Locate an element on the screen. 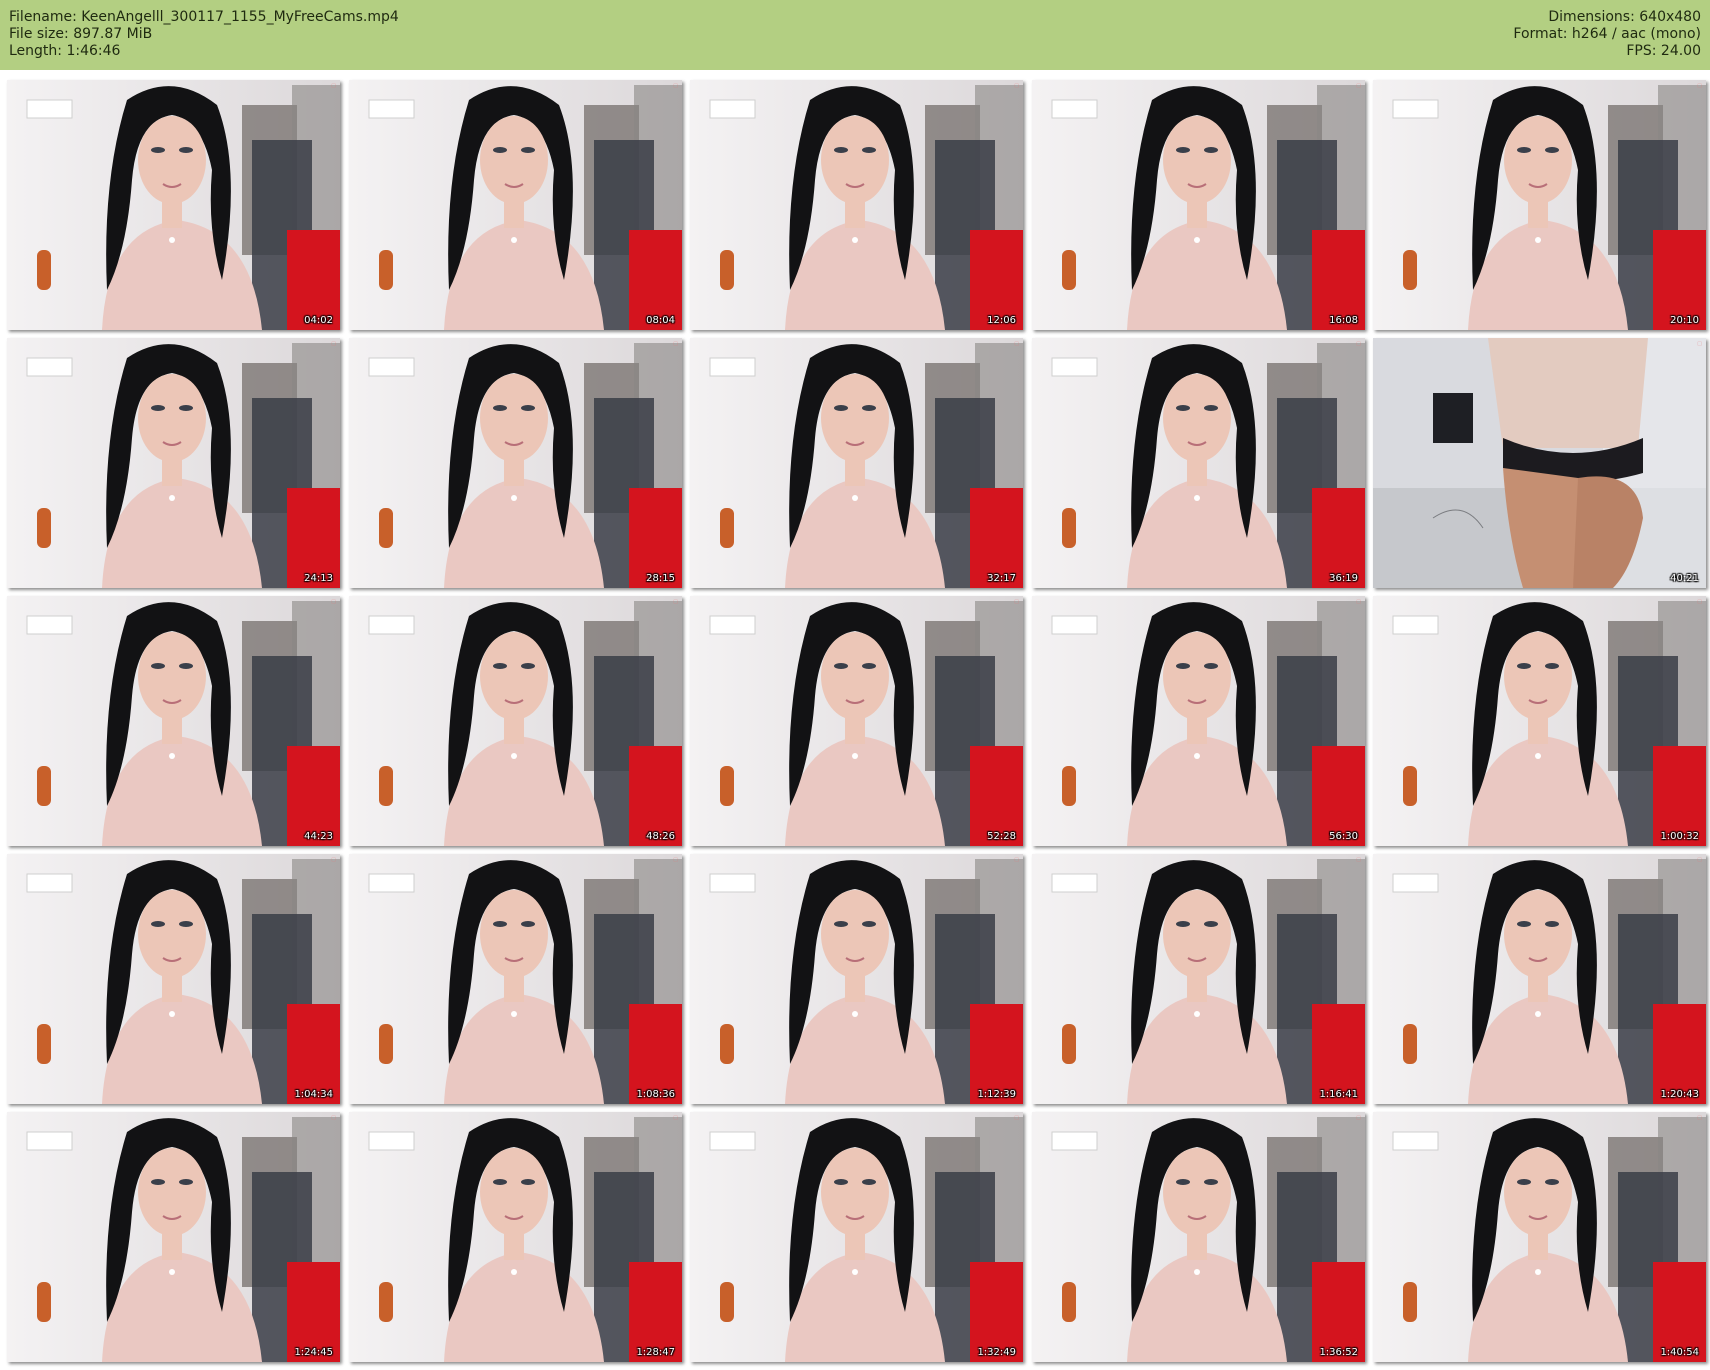 Image resolution: width=1710 pixels, height=1370 pixels. thumbnail-timestamp: 1:28:47 is located at coordinates (655, 1352).